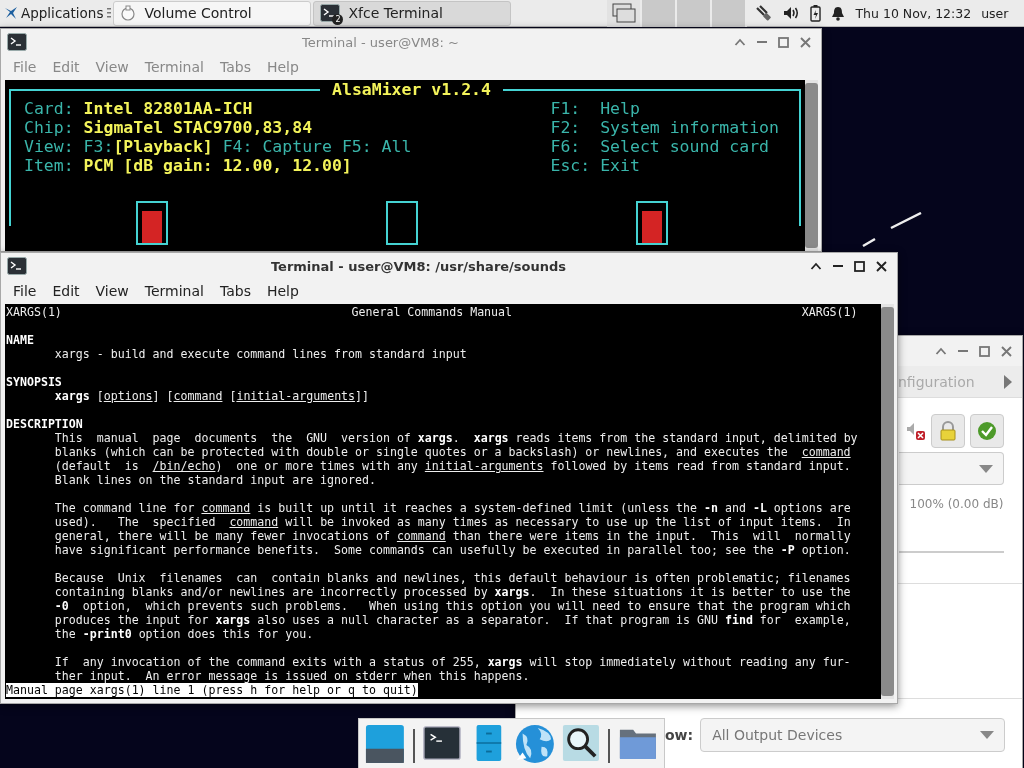 This screenshot has height=768, width=1024. I want to click on close-icon, so click(881, 266).